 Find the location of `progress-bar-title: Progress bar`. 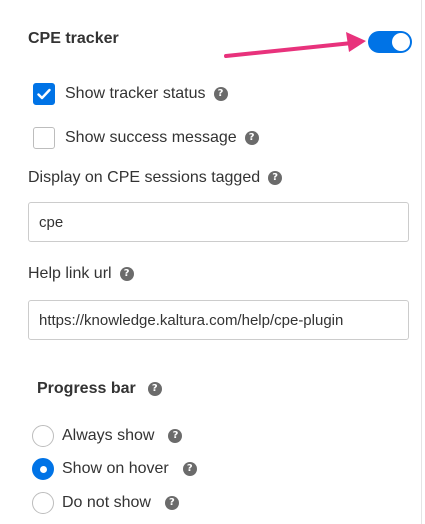

progress-bar-title: Progress bar is located at coordinates (86, 388).